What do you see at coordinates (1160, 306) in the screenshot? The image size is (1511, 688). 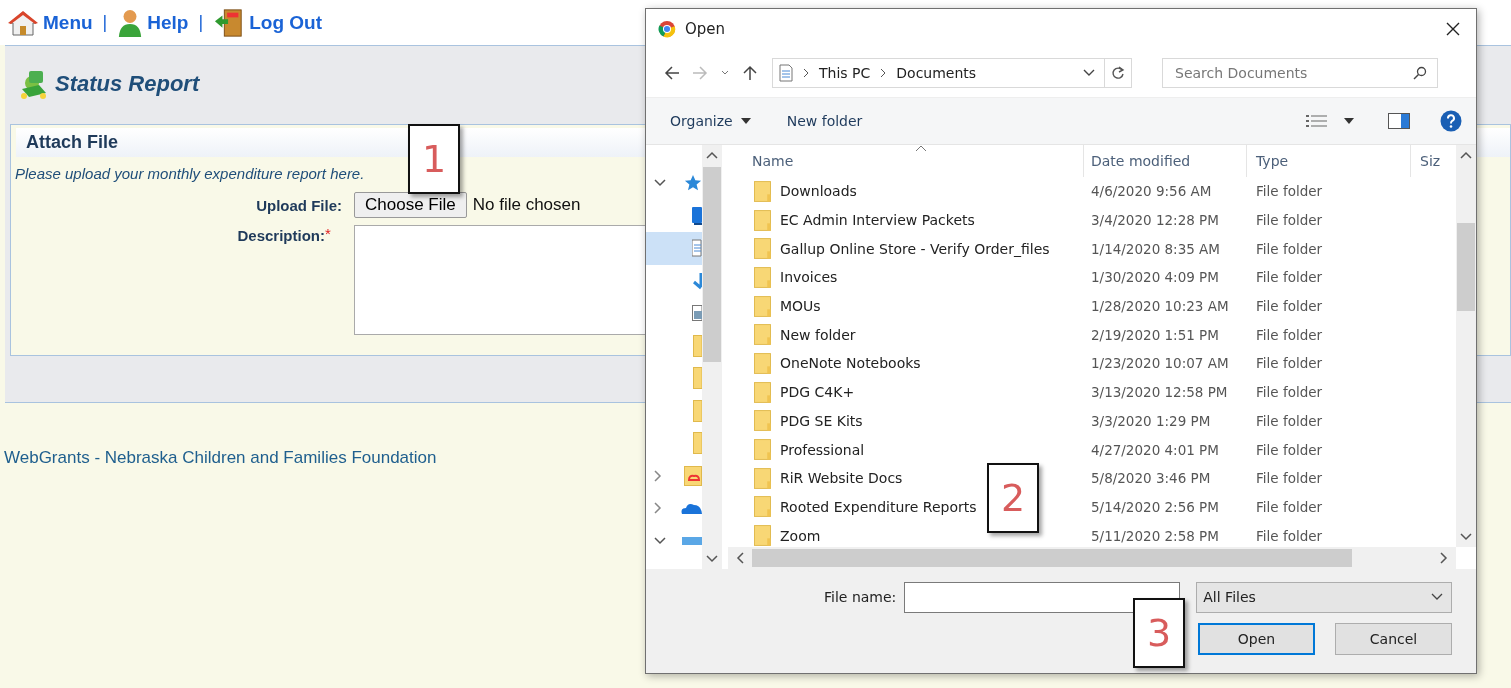 I see `date-cell-text: 1/28/2020 10:23 AM` at bounding box center [1160, 306].